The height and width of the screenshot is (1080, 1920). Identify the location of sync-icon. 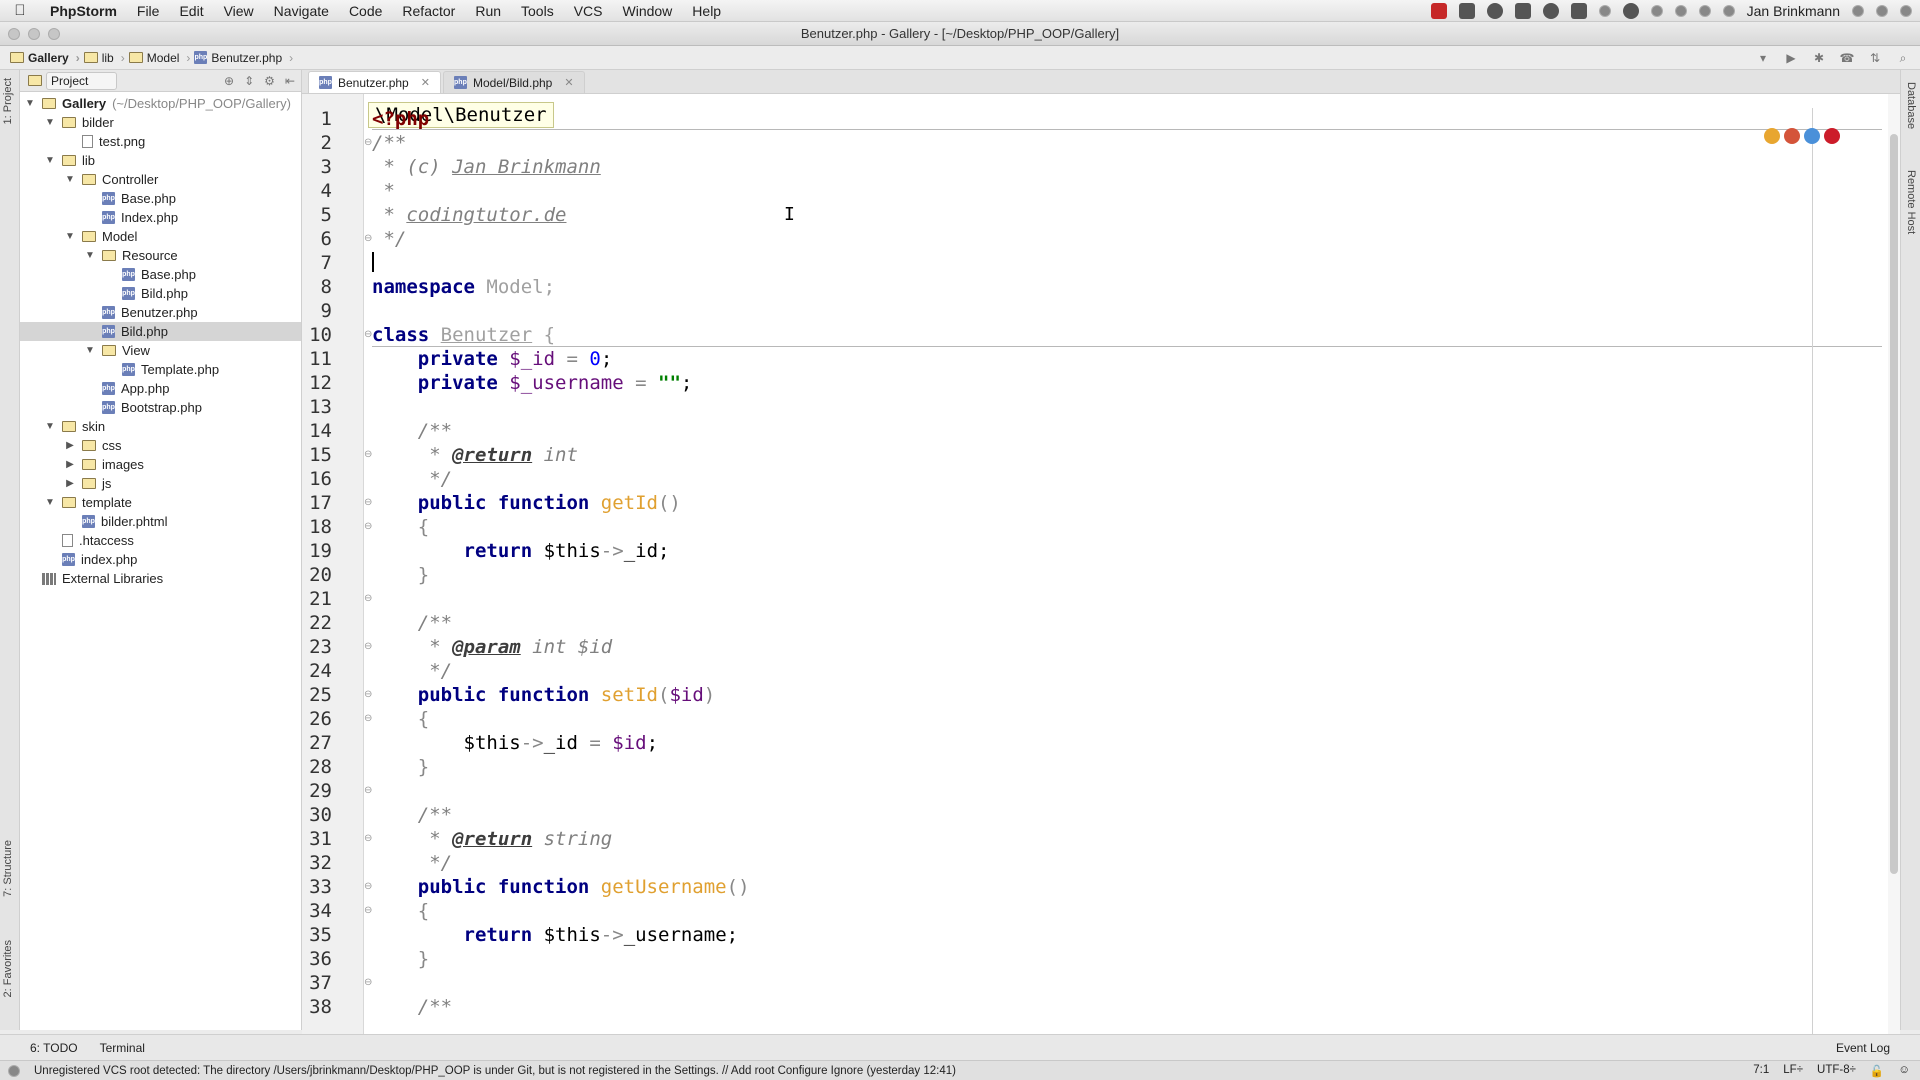
(1494, 11).